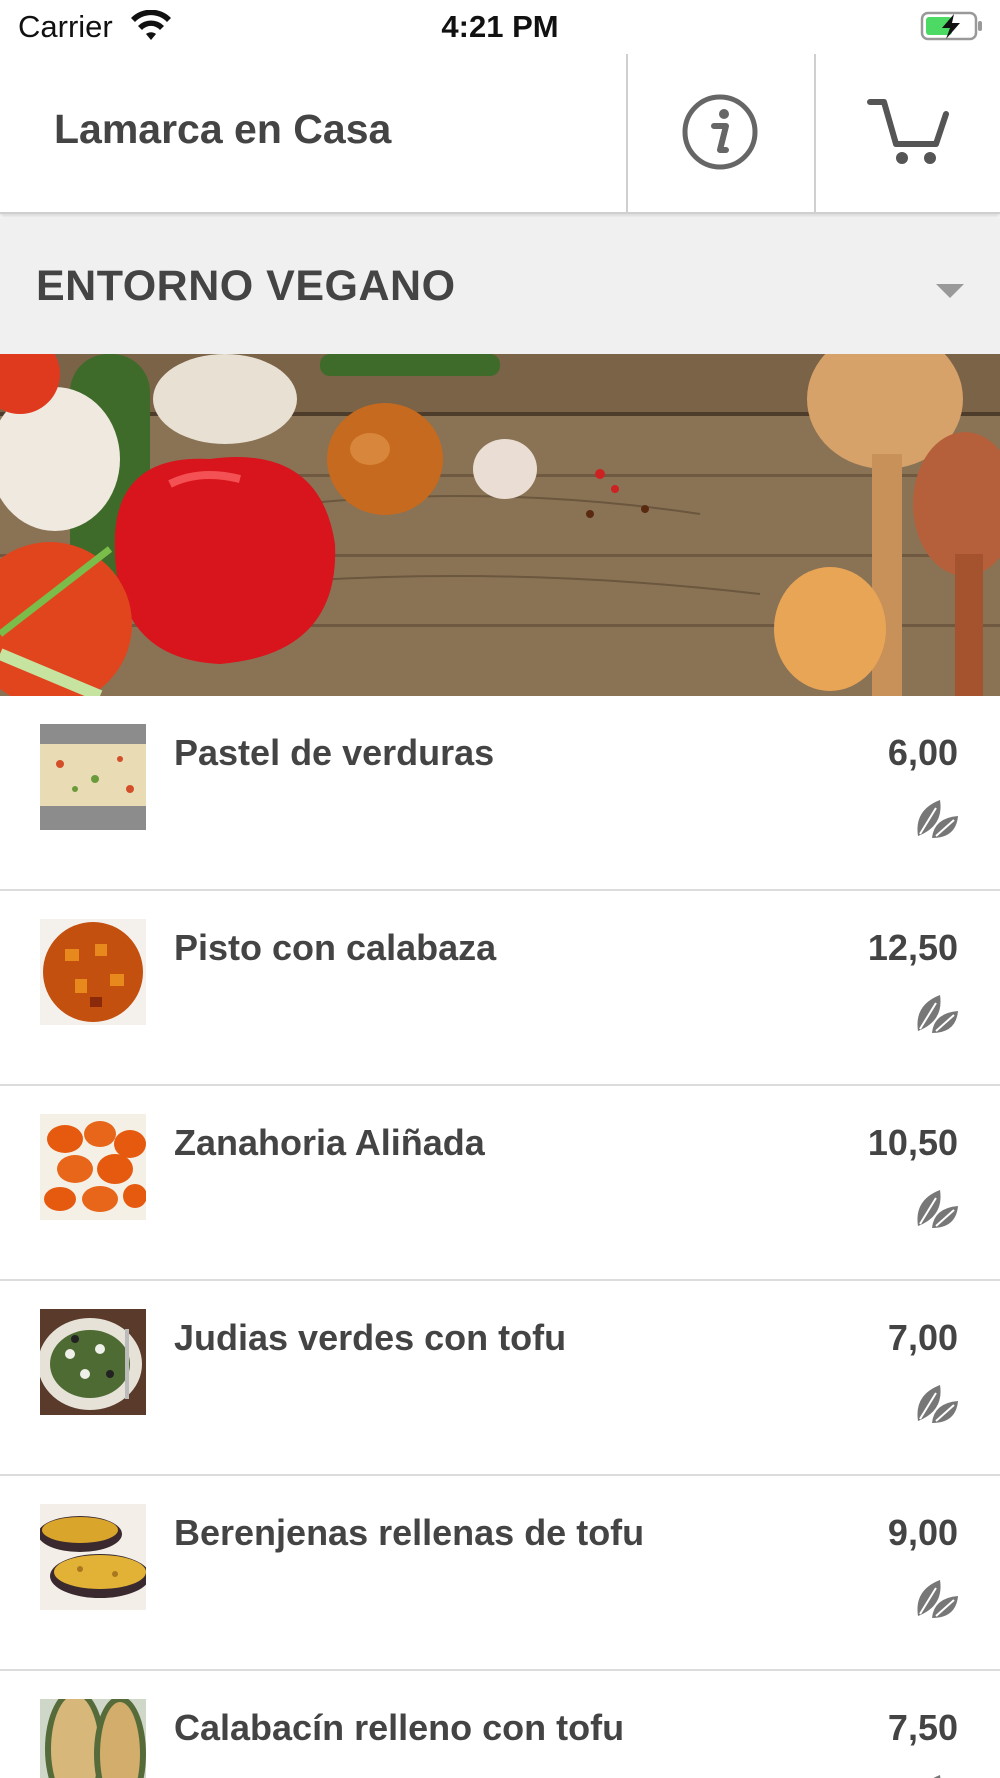 Image resolution: width=1000 pixels, height=1778 pixels. What do you see at coordinates (335, 947) in the screenshot?
I see `product-name: Pisto con calabaza` at bounding box center [335, 947].